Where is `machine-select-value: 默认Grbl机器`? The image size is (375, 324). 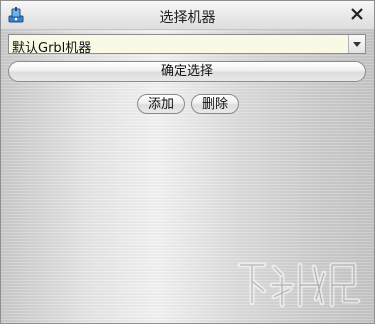
machine-select-value: 默认Grbl机器 is located at coordinates (52, 48).